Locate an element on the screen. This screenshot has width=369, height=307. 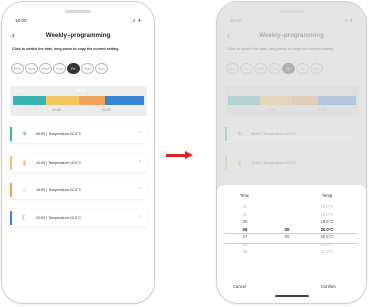
day-tues: Tues is located at coordinates (31, 68).